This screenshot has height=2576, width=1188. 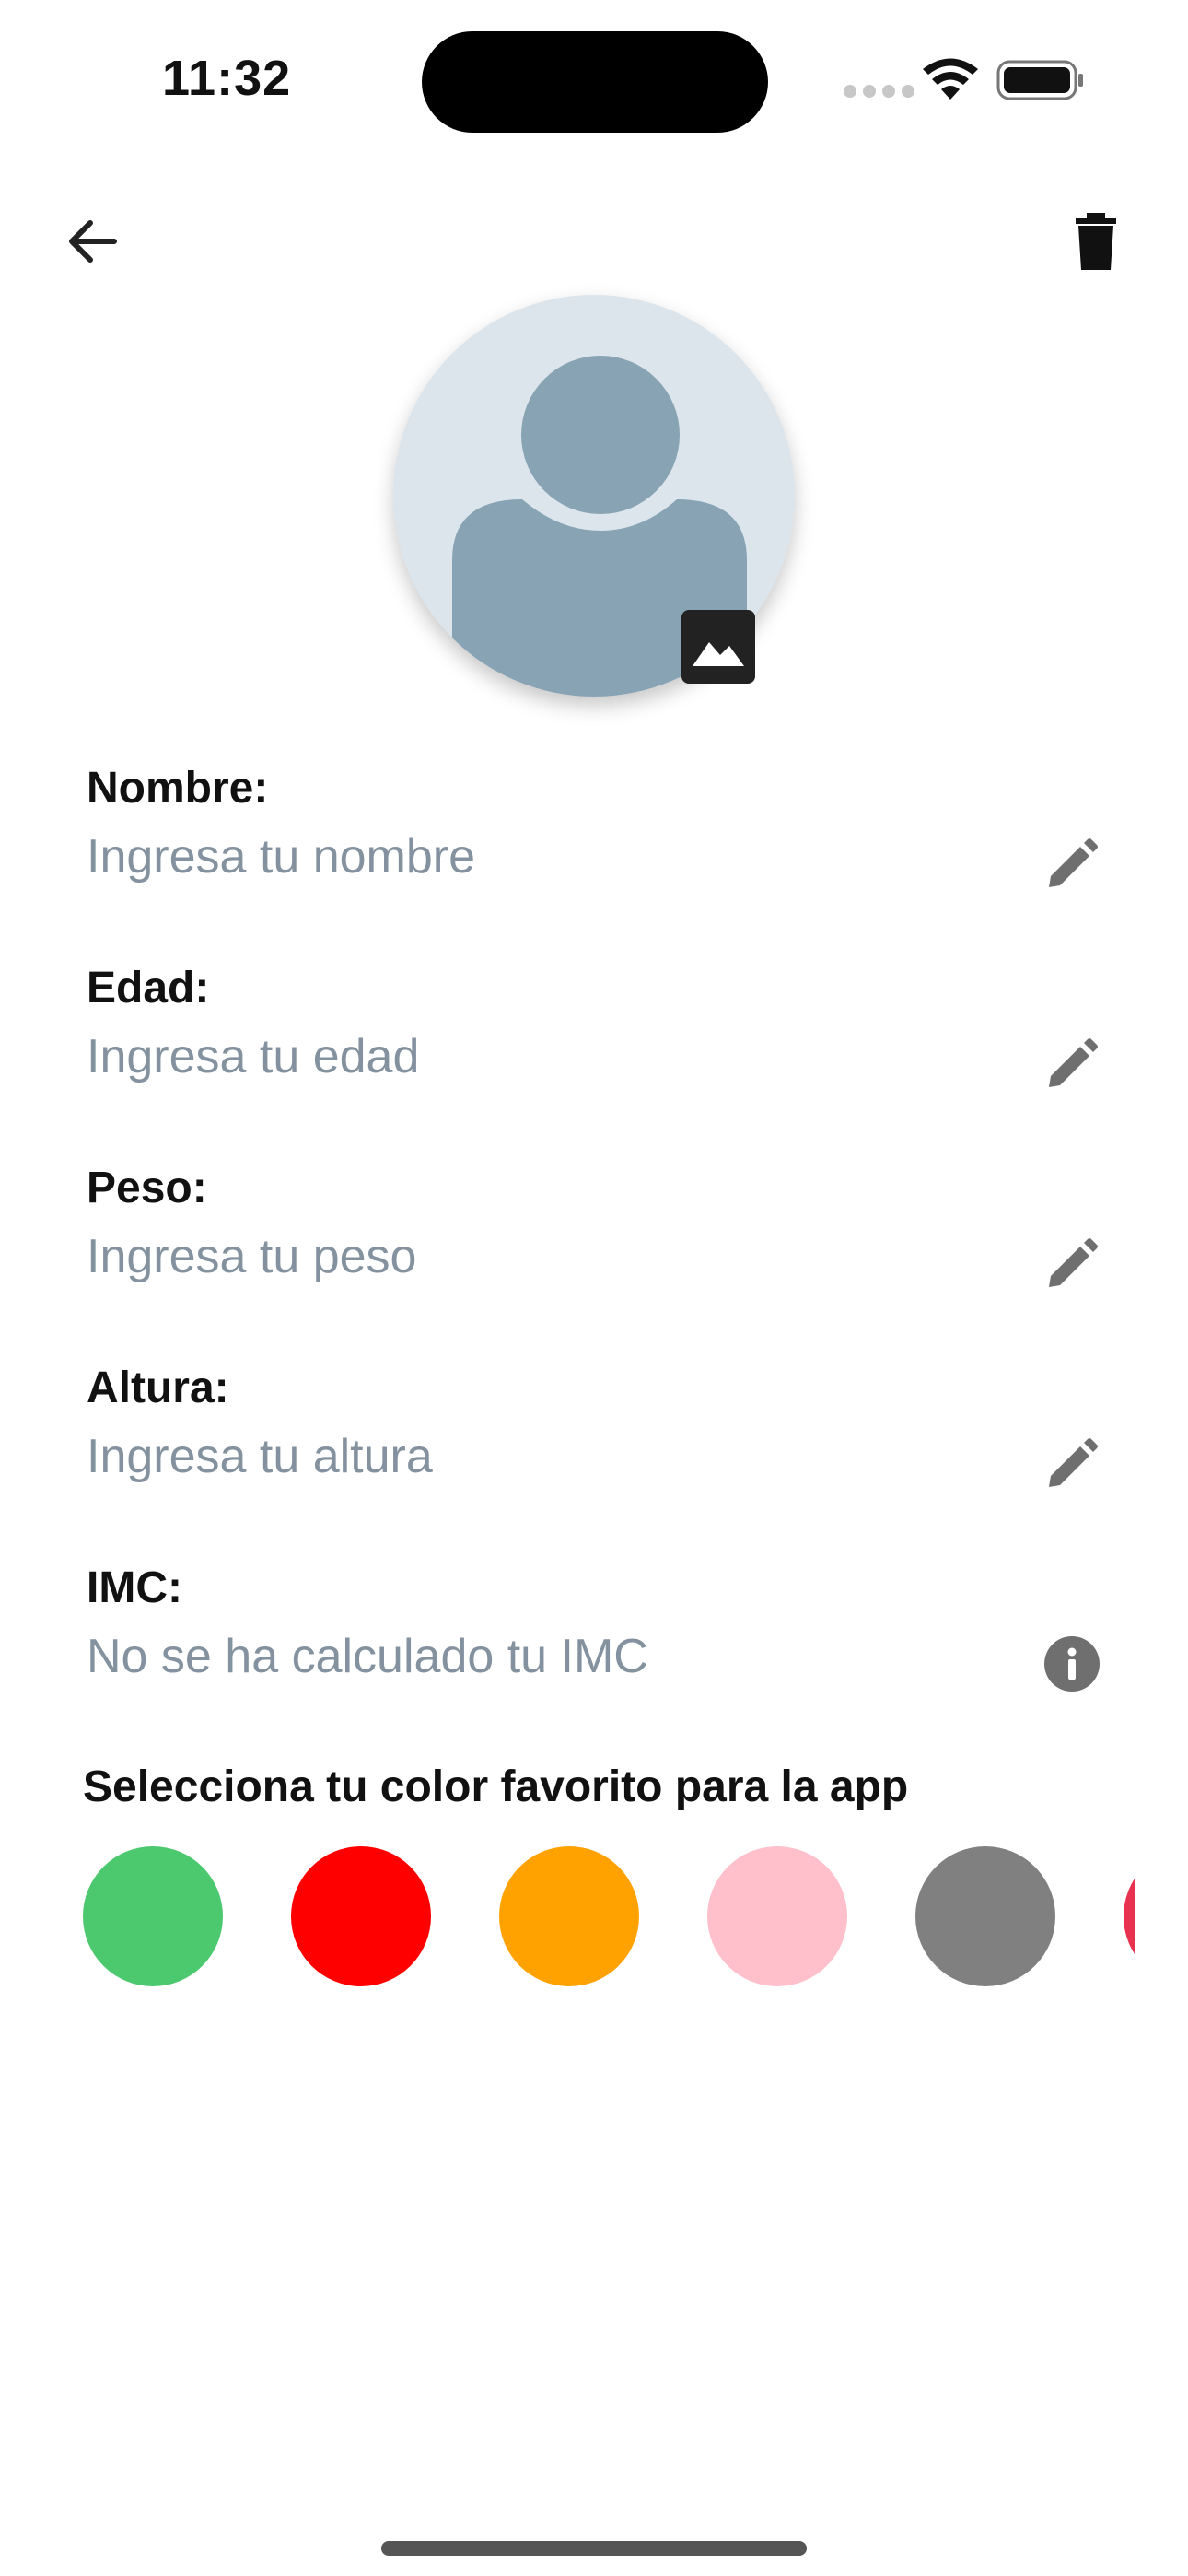 What do you see at coordinates (1129, 1916) in the screenshot?
I see `color-swatch-crimson` at bounding box center [1129, 1916].